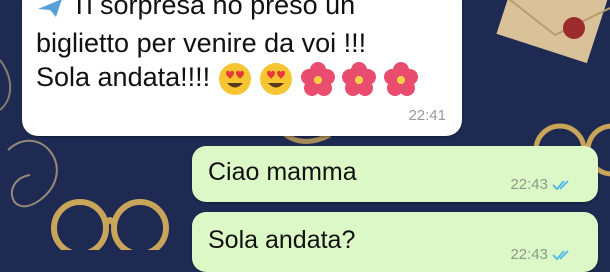 This screenshot has width=610, height=272. What do you see at coordinates (282, 240) in the screenshot?
I see `message-text: Sola andata?` at bounding box center [282, 240].